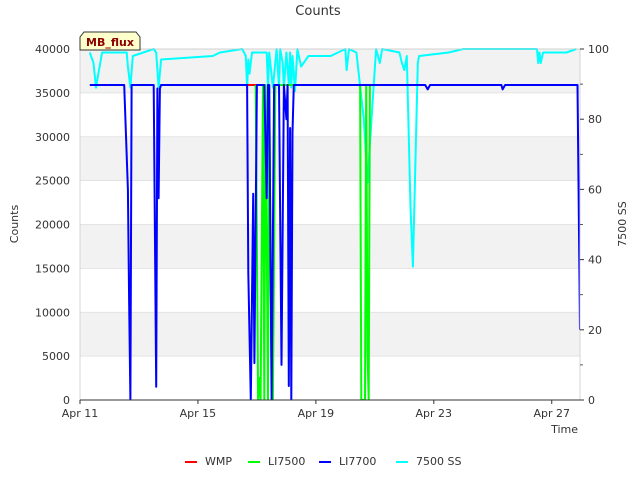 The width and height of the screenshot is (640, 484). Describe the element at coordinates (56, 356) in the screenshot. I see `y-left-tick-label: 5000` at that location.